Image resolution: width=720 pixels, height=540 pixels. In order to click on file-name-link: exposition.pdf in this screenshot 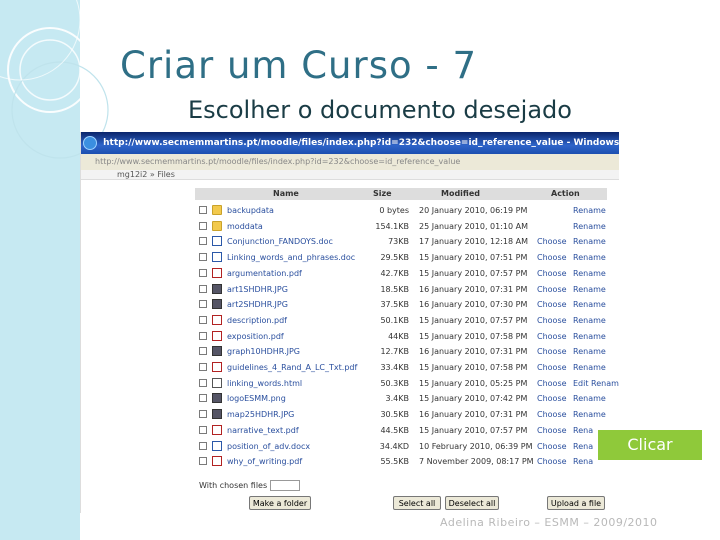, I will do `click(255, 336)`.